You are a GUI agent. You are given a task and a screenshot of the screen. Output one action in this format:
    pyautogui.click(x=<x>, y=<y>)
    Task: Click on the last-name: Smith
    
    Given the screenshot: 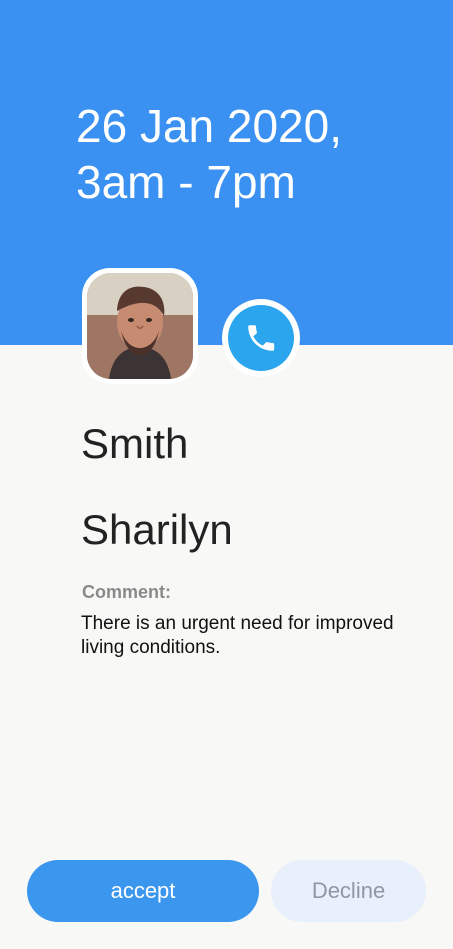 What is the action you would take?
    pyautogui.click(x=135, y=443)
    